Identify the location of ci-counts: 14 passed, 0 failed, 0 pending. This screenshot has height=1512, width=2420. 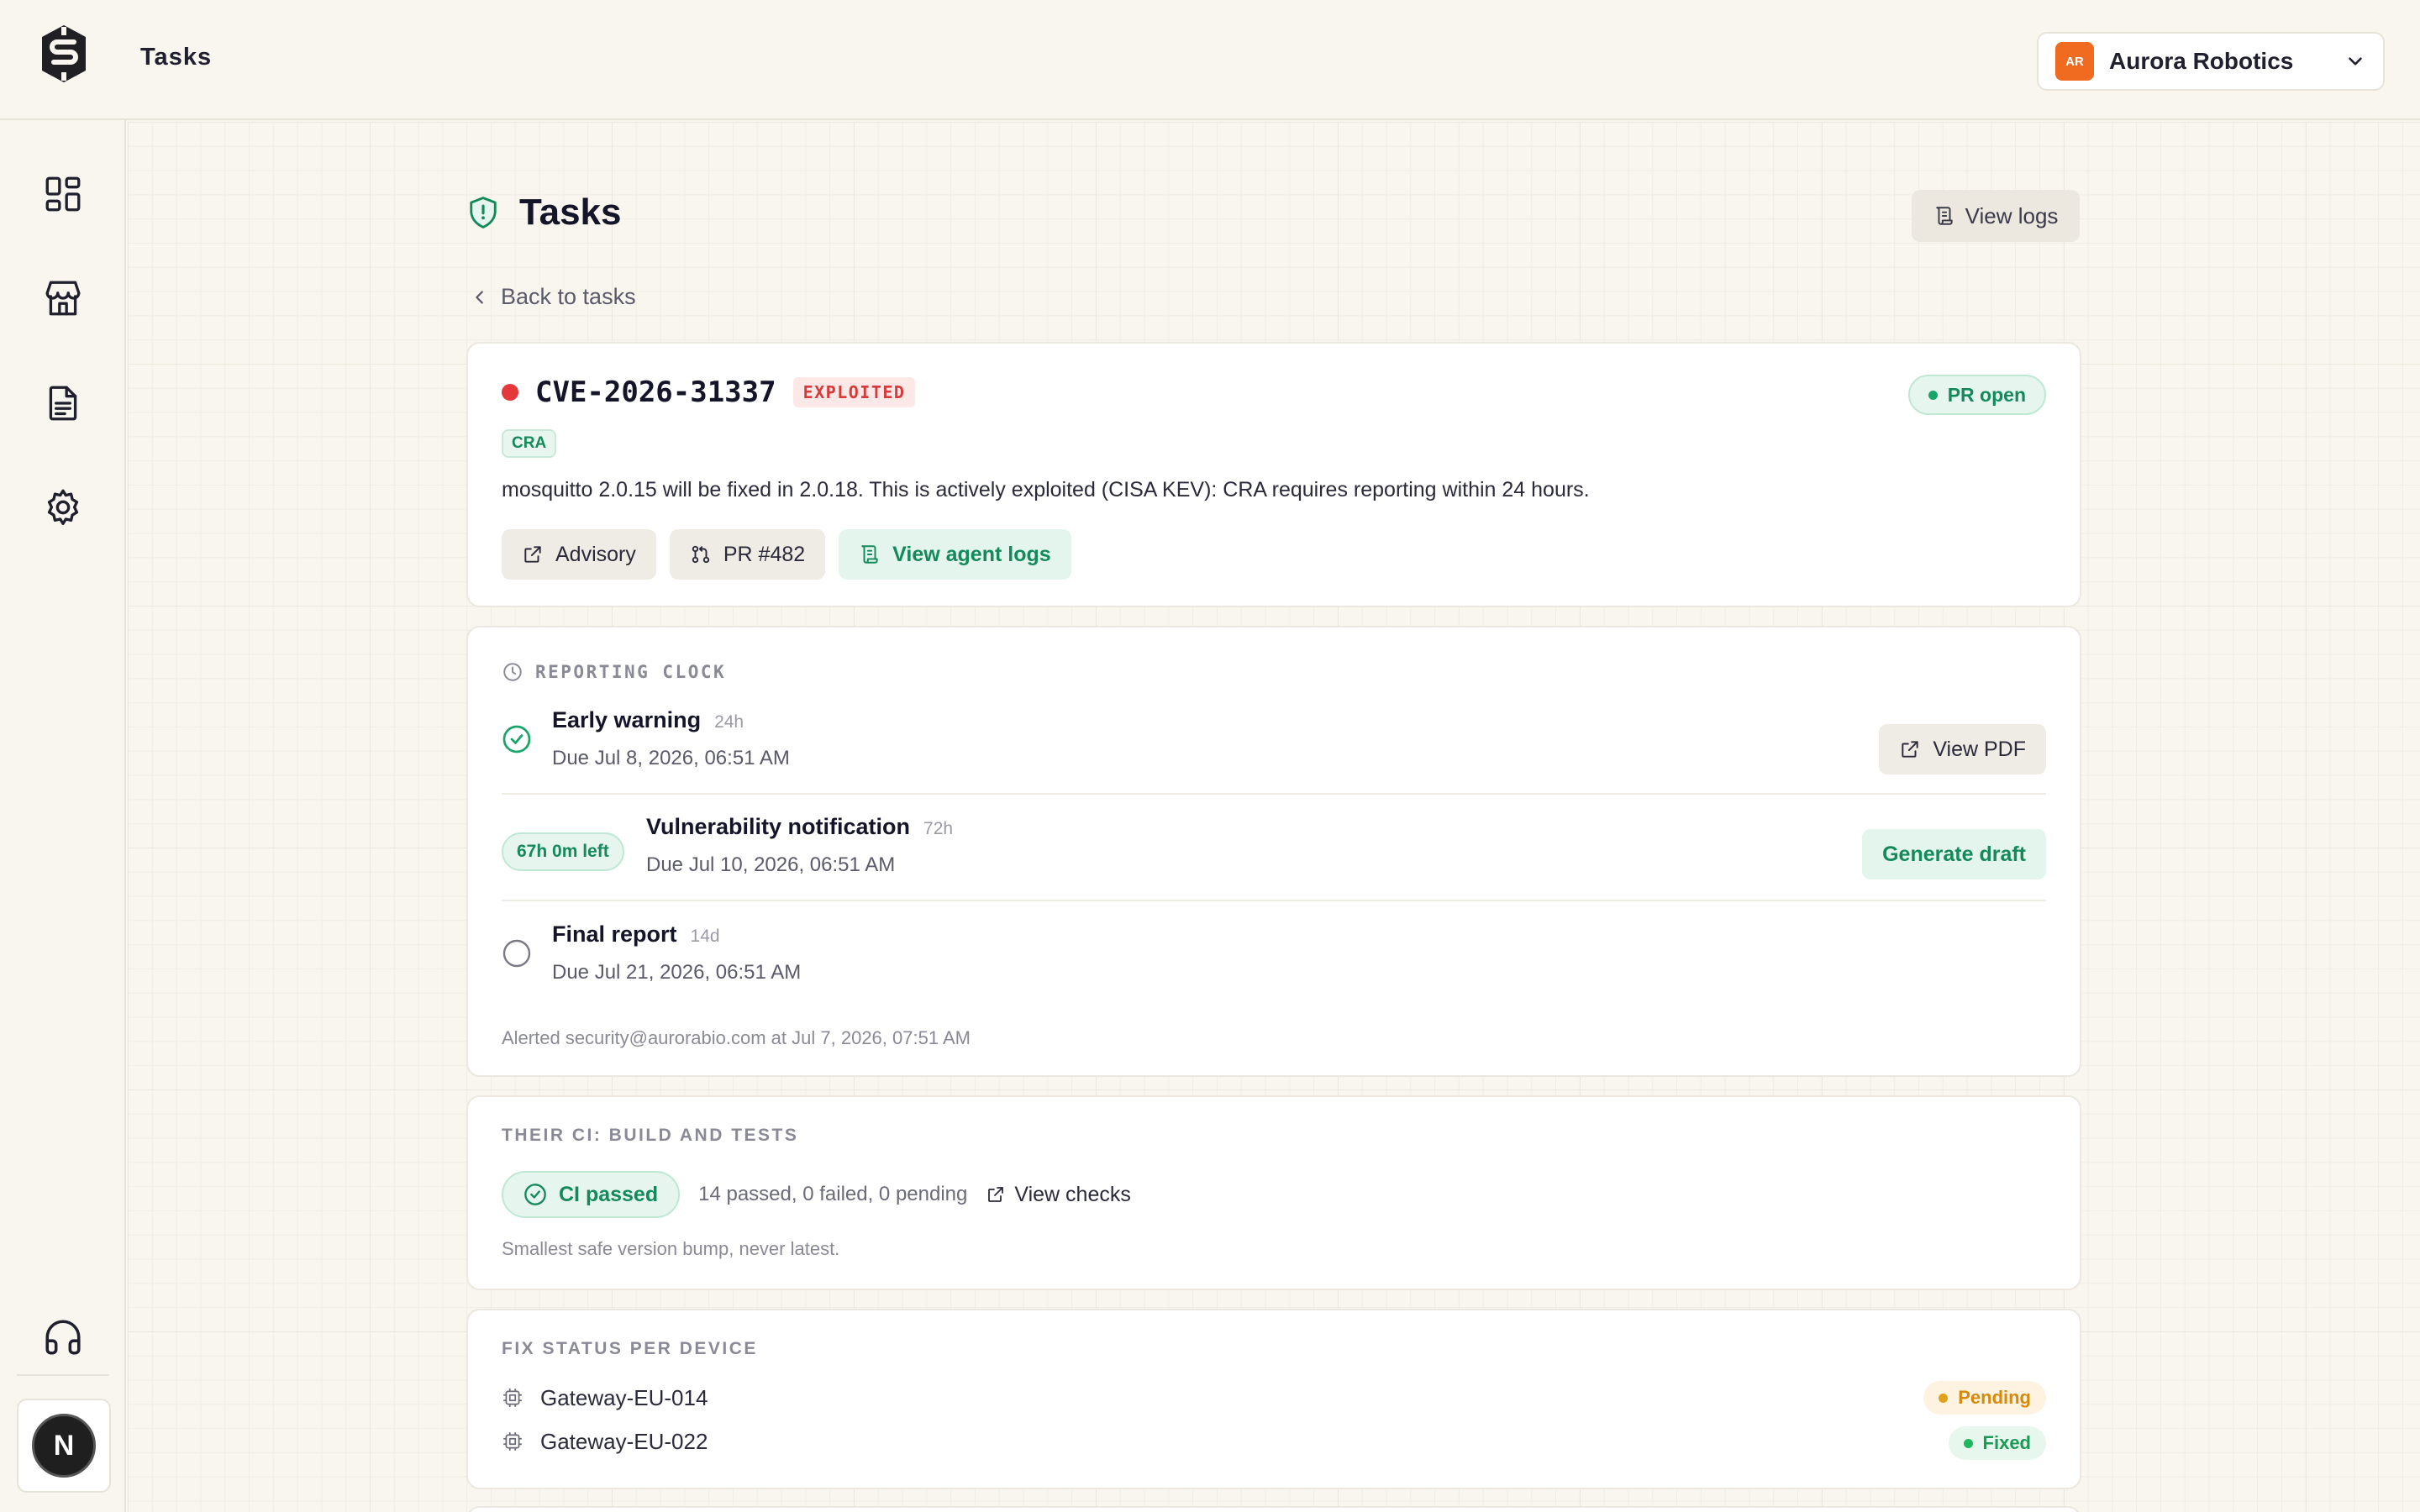
(833, 1194).